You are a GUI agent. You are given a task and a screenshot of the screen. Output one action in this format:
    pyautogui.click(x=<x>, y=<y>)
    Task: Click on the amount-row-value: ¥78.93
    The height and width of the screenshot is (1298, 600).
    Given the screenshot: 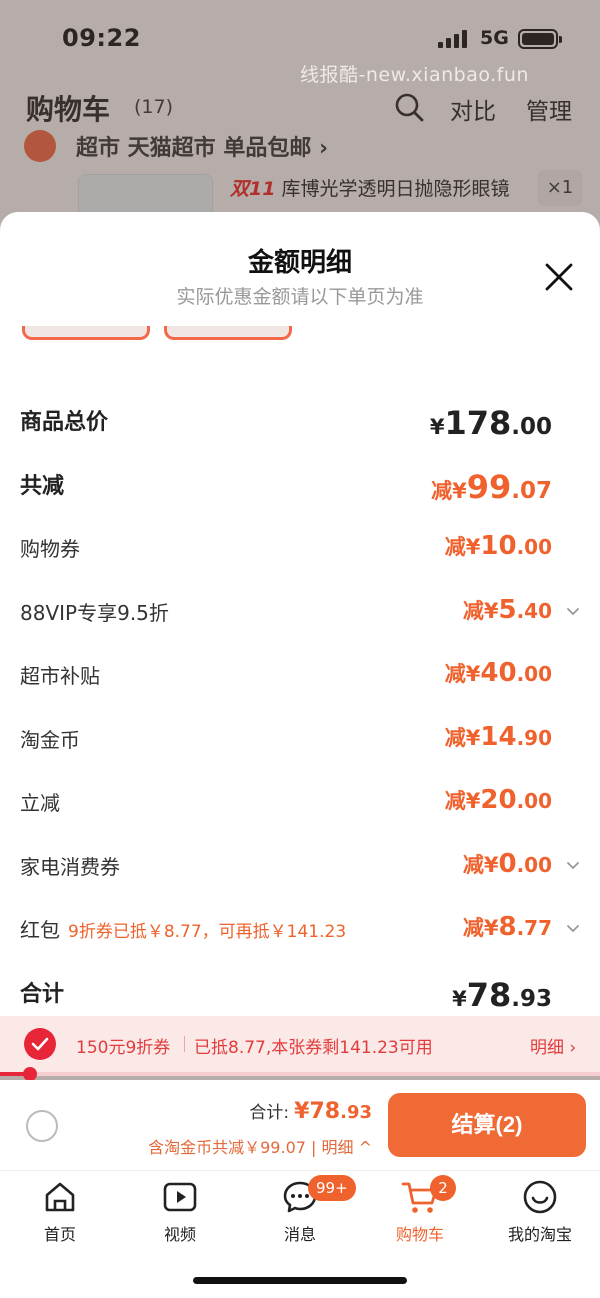 What is the action you would take?
    pyautogui.click(x=502, y=995)
    